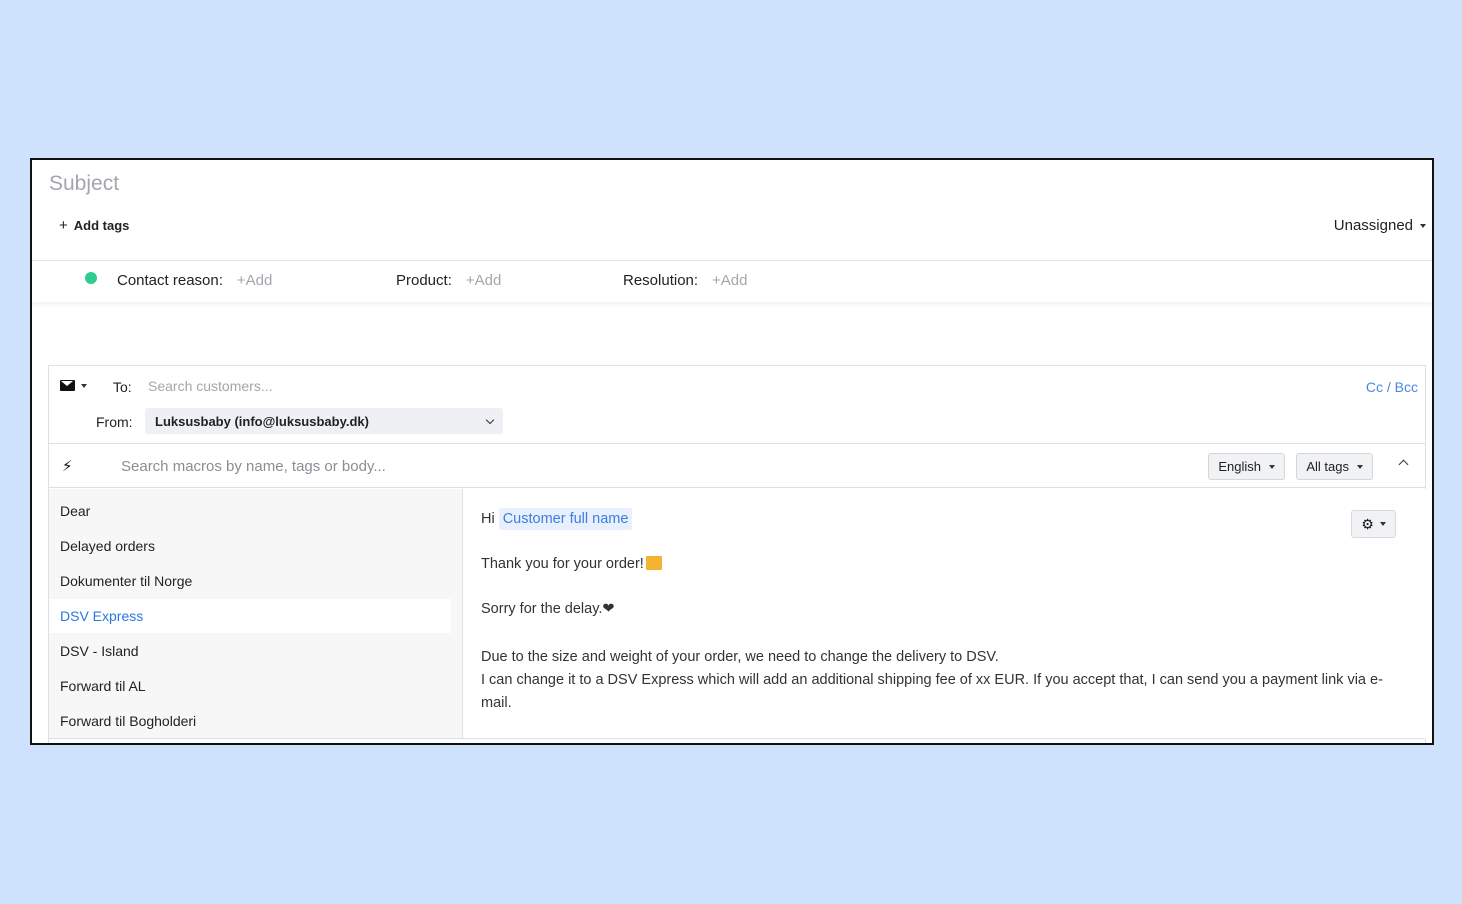 The image size is (1462, 904). What do you see at coordinates (446, 386) in the screenshot?
I see `to-search-input` at bounding box center [446, 386].